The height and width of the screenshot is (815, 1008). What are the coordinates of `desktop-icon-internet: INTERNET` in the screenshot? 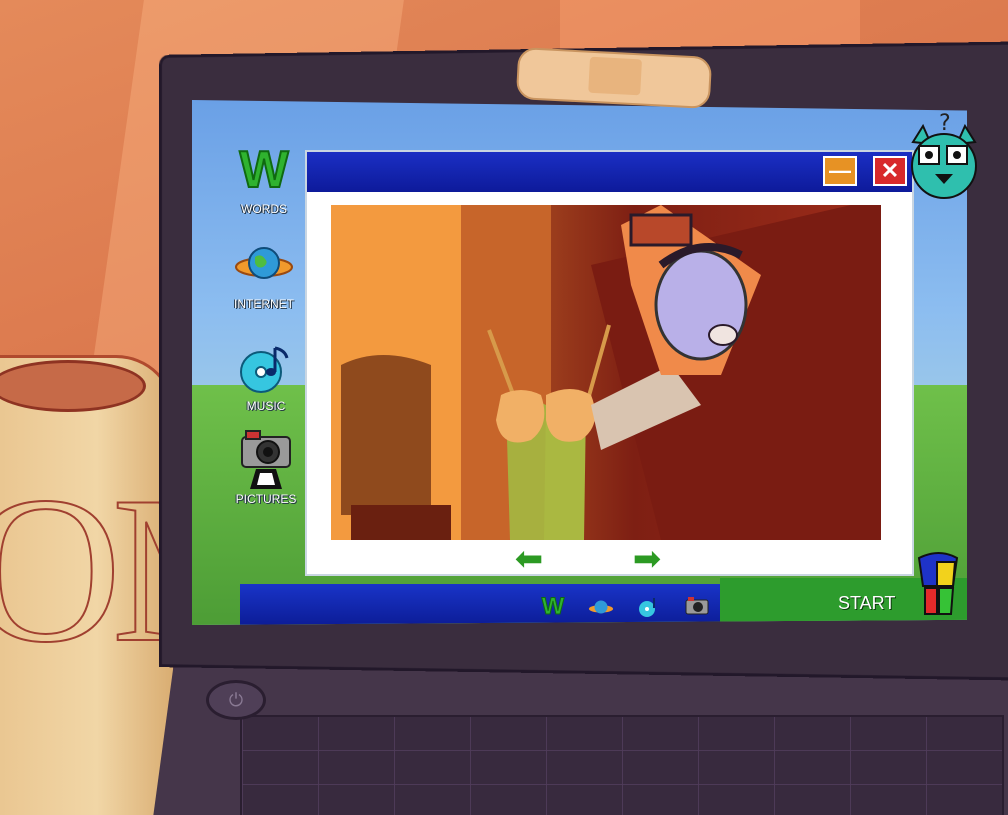 It's located at (264, 273).